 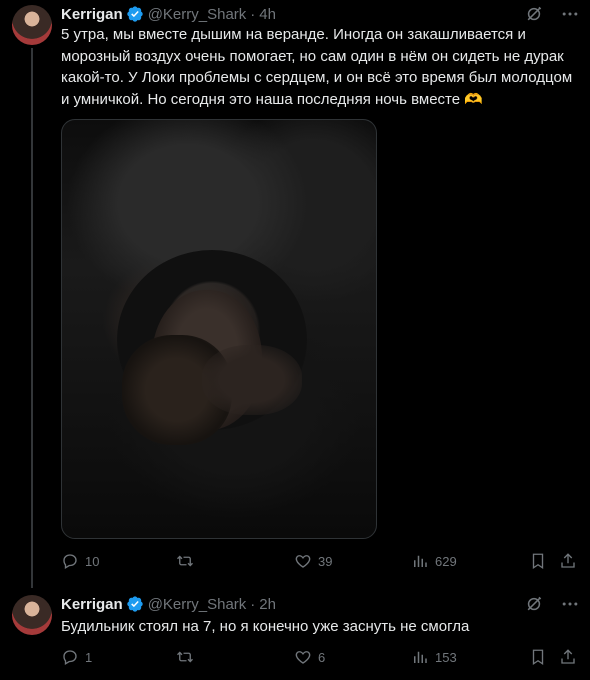 I want to click on tweet-actions: 1 6 153, so click(x=321, y=657).